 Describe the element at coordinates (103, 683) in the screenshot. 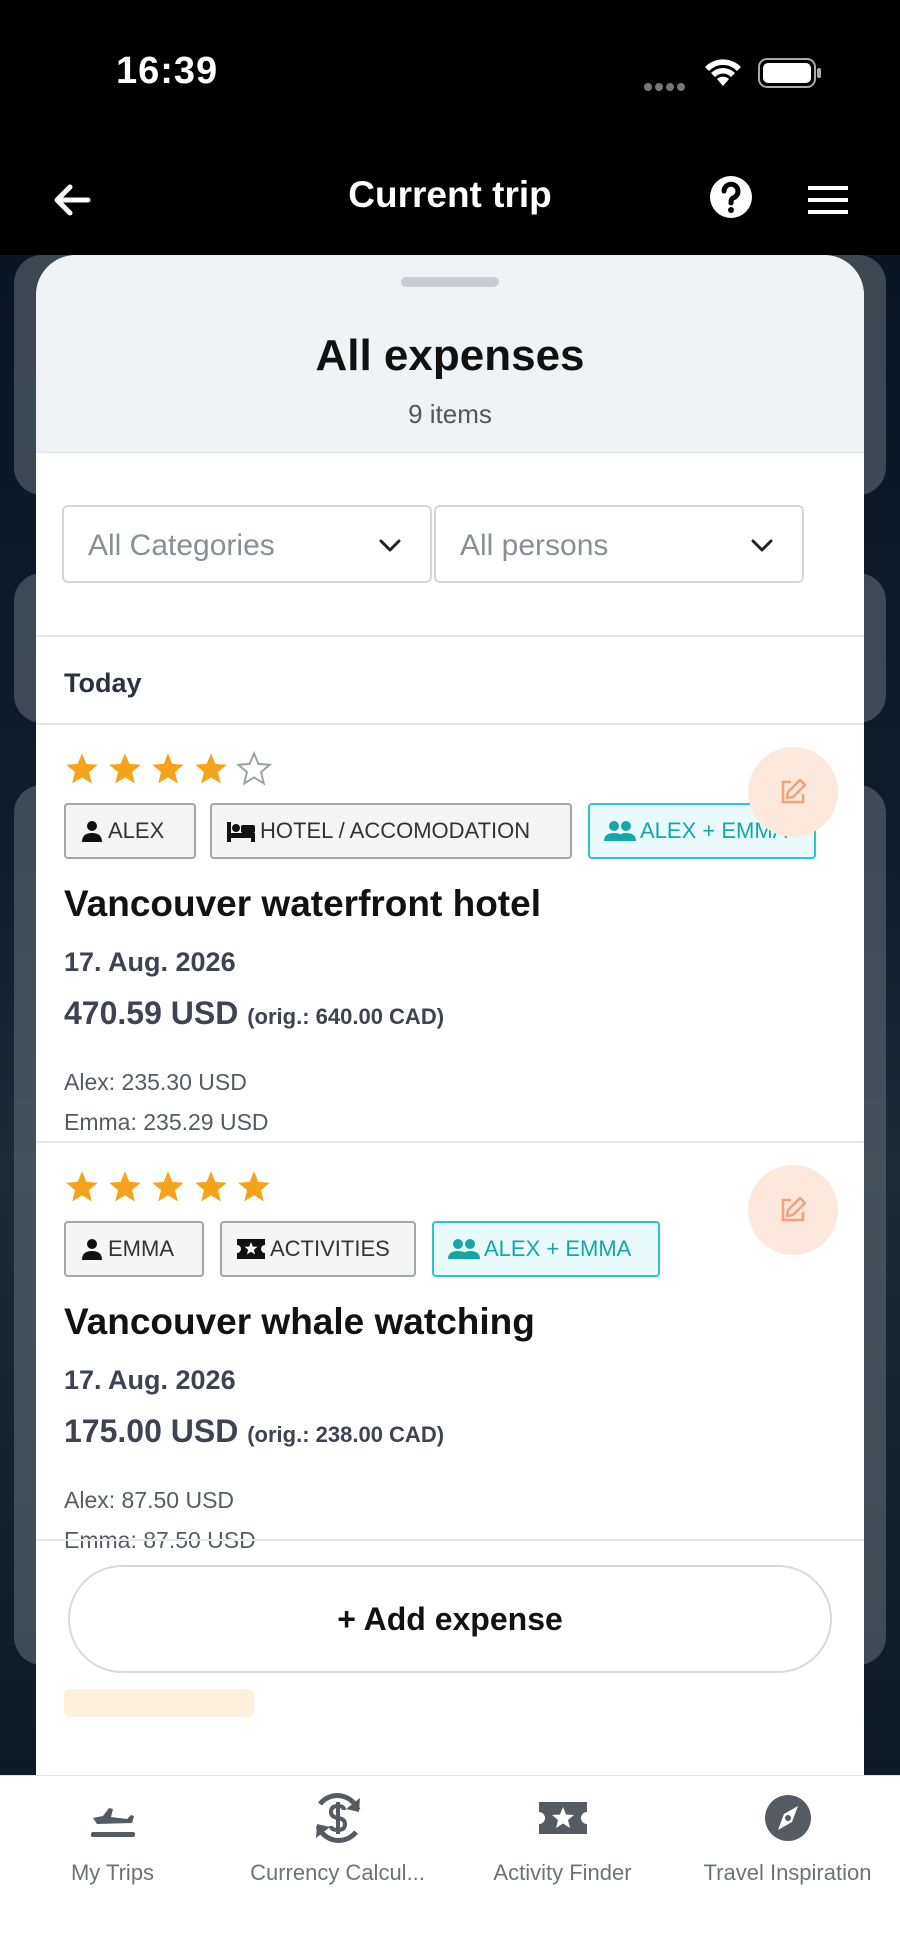

I see `section-label: Today` at that location.